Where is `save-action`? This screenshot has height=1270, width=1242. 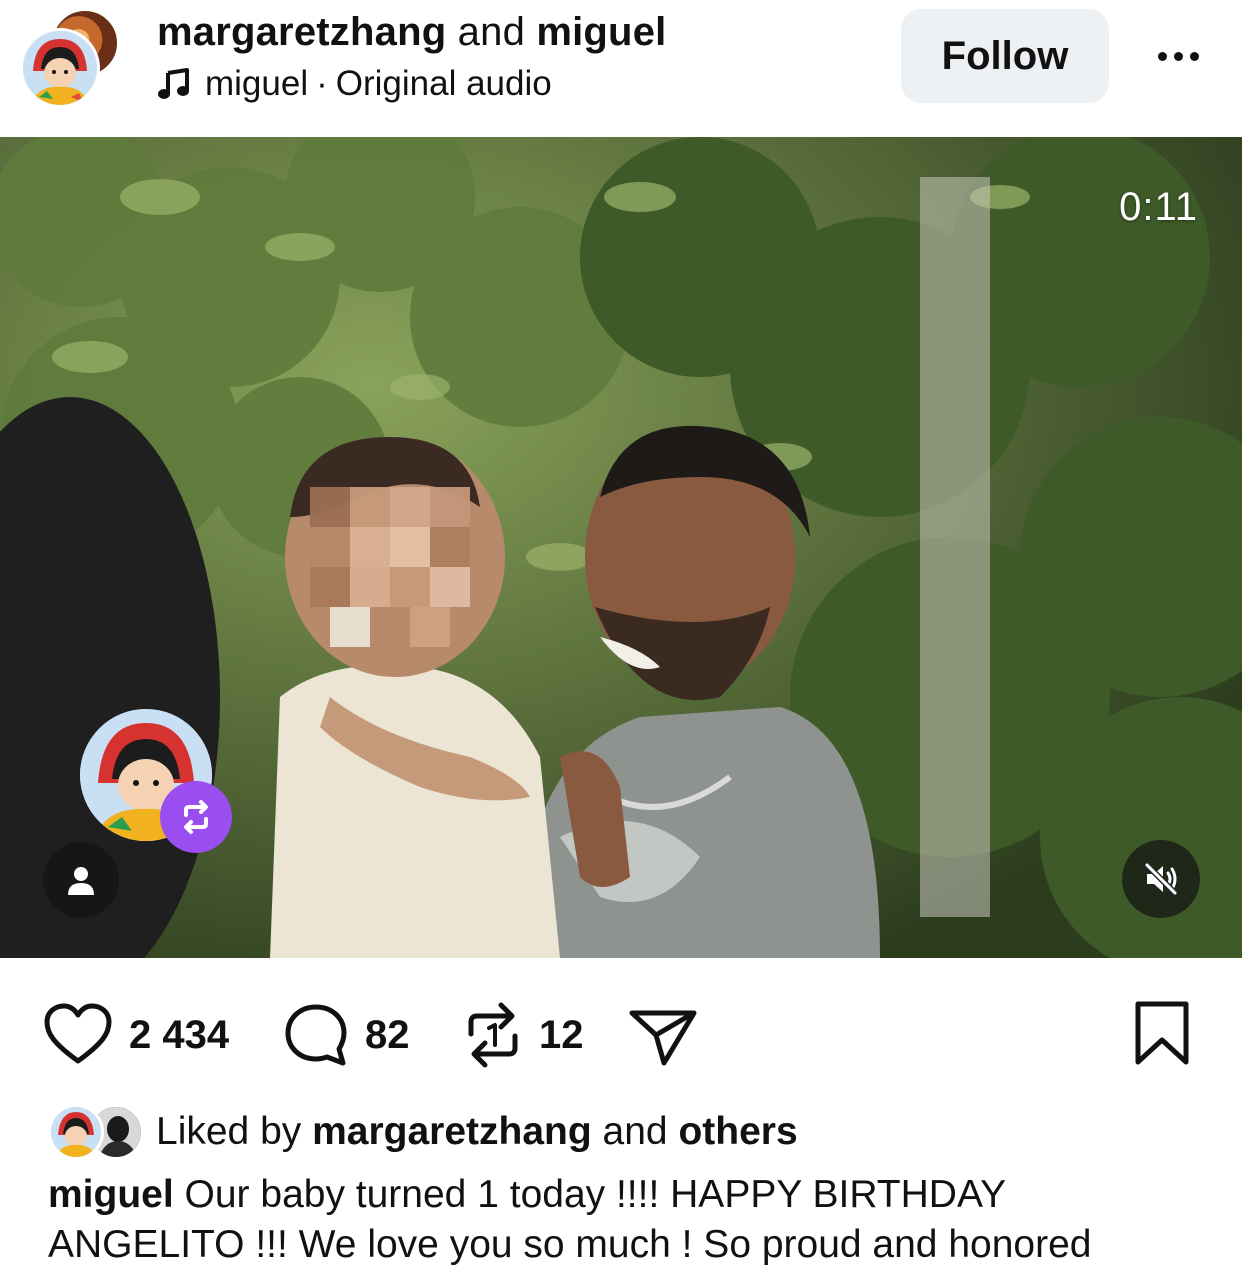 save-action is located at coordinates (1162, 1035).